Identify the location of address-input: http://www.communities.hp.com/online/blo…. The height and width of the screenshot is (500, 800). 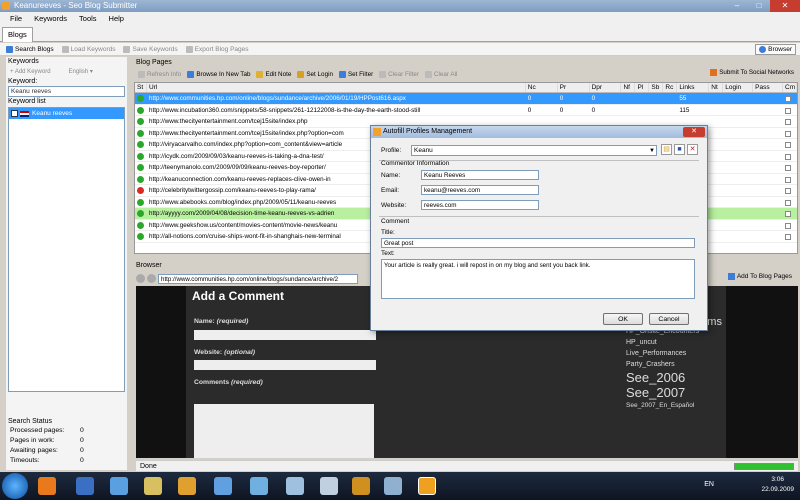
(258, 278).